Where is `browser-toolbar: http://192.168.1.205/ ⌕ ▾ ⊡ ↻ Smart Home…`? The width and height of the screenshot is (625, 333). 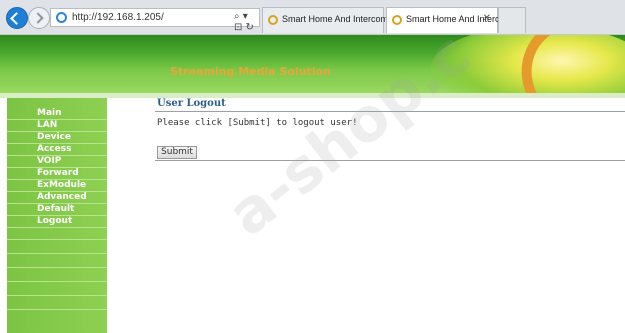 browser-toolbar: http://192.168.1.205/ ⌕ ▾ ⊡ ↻ Smart Home… is located at coordinates (312, 17).